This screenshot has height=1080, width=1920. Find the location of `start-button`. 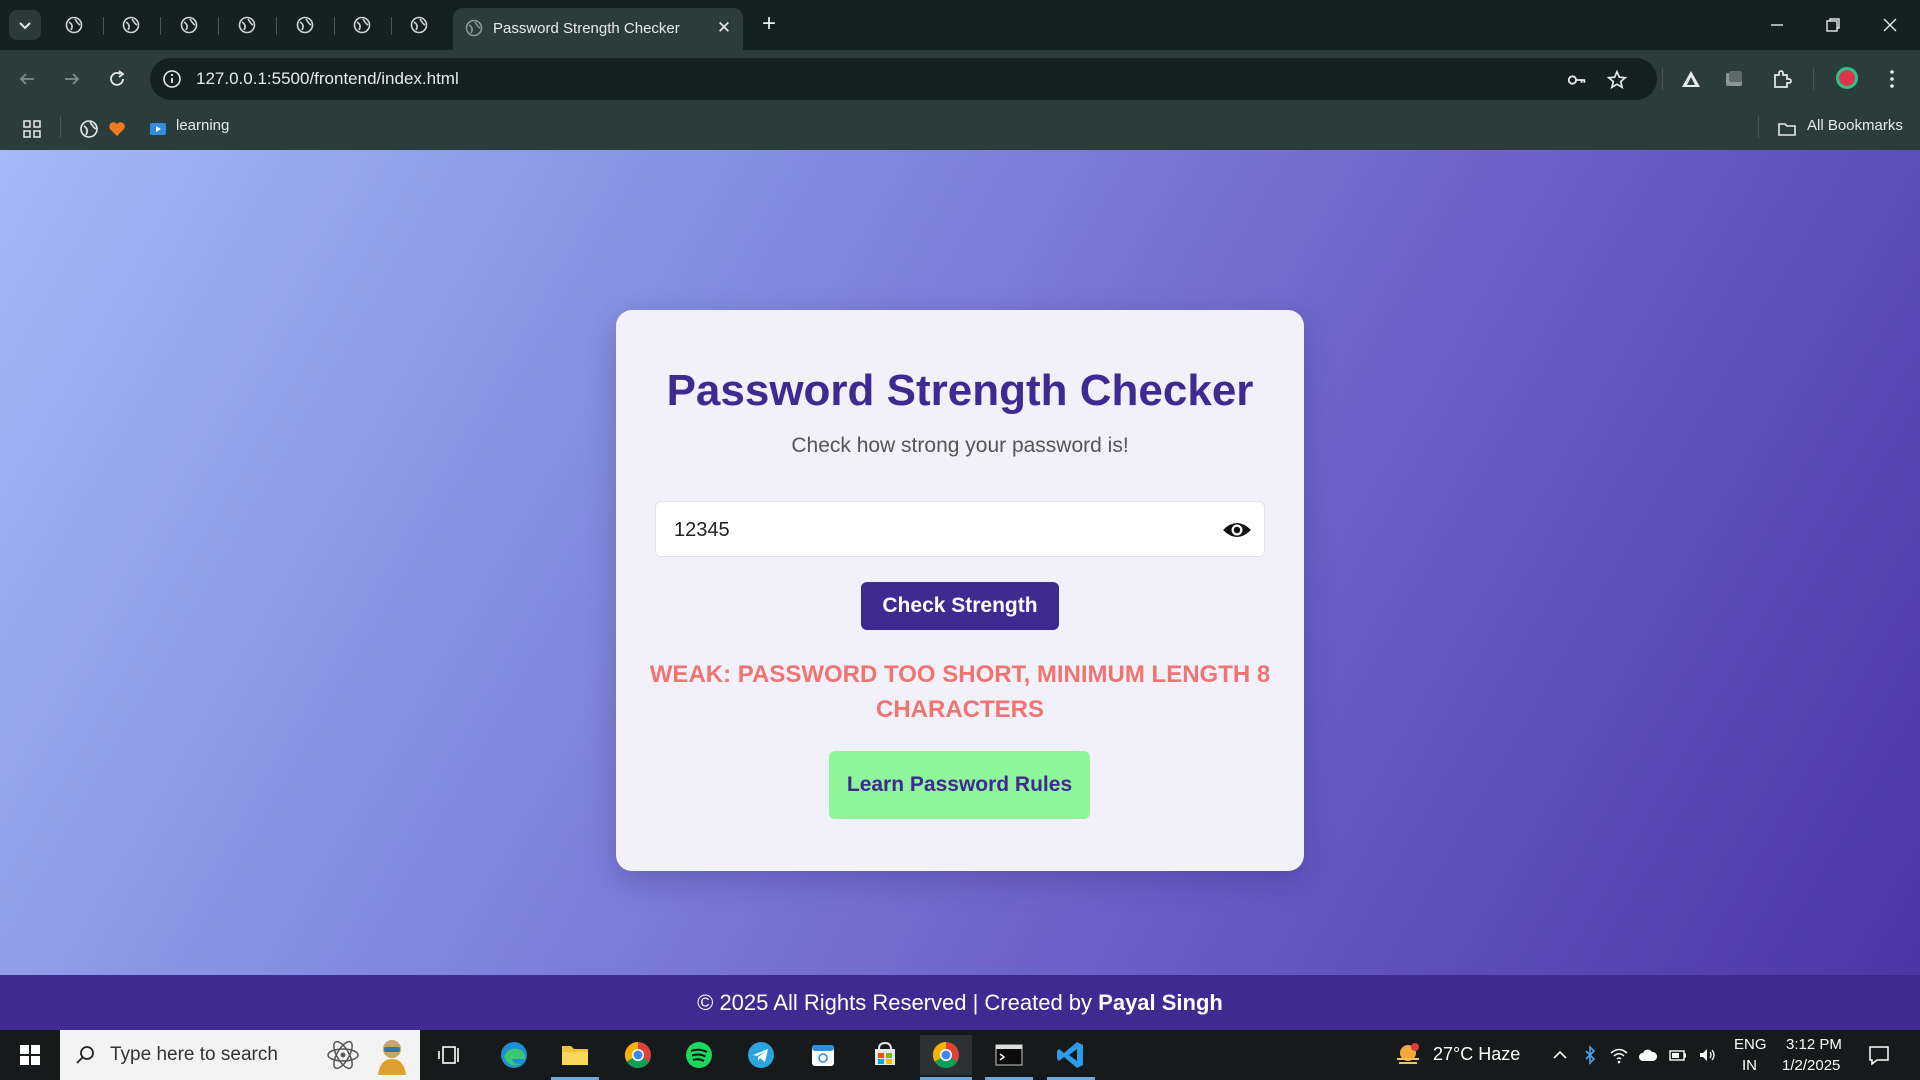

start-button is located at coordinates (30, 1055).